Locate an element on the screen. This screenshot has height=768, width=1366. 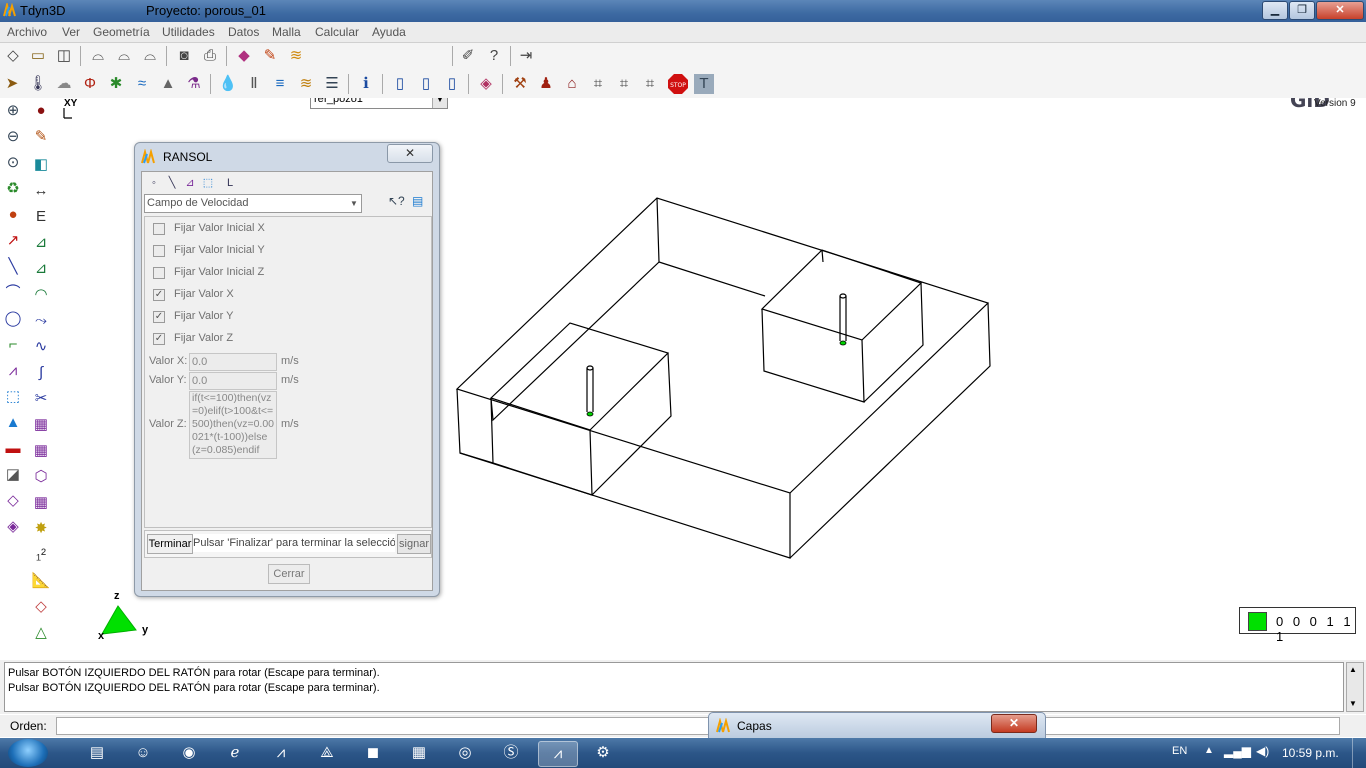
users-icon: ☺ is located at coordinates (143, 753).